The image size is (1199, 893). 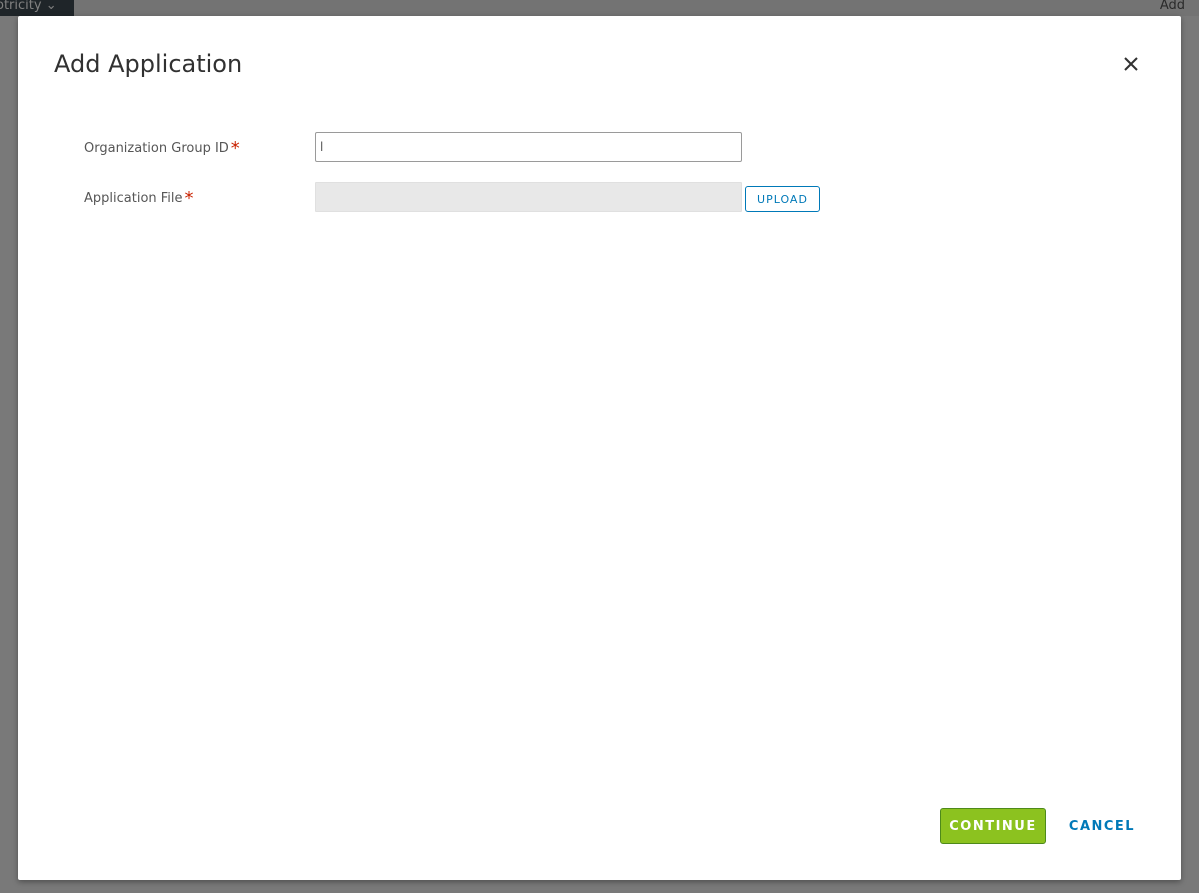 What do you see at coordinates (156, 148) in the screenshot?
I see `org-group-id-label-text: Organization Group ID` at bounding box center [156, 148].